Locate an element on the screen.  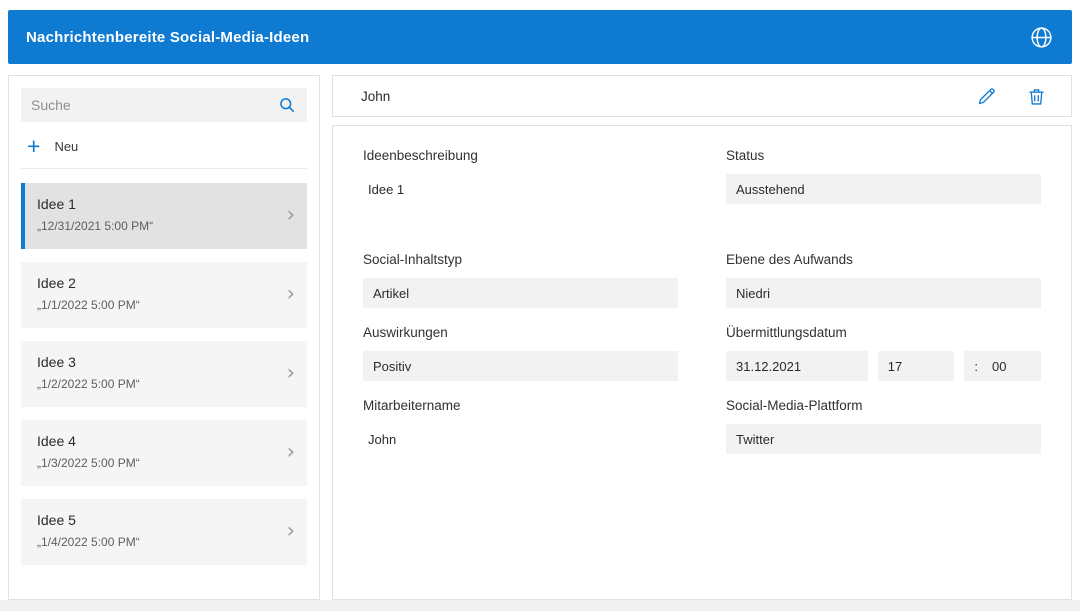
field-ideenbeschreibung: Ideenbeschreibung Idee 1 is located at coordinates (520, 176).